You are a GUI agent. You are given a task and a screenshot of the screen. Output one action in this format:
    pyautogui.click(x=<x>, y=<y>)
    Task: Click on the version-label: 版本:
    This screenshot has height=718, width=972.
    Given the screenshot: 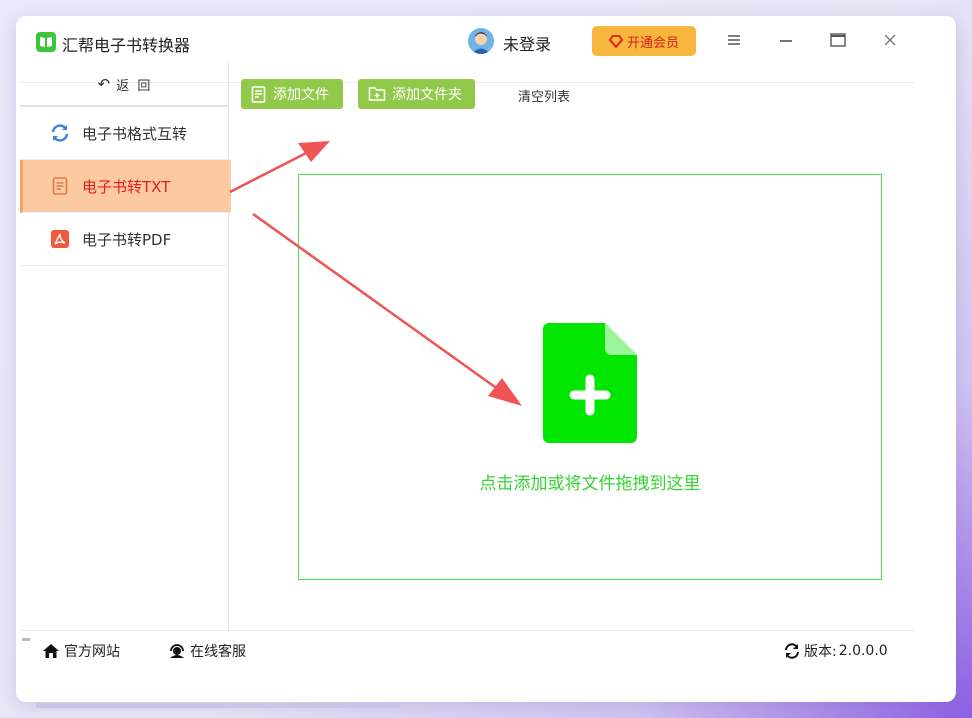 What is the action you would take?
    pyautogui.click(x=820, y=652)
    